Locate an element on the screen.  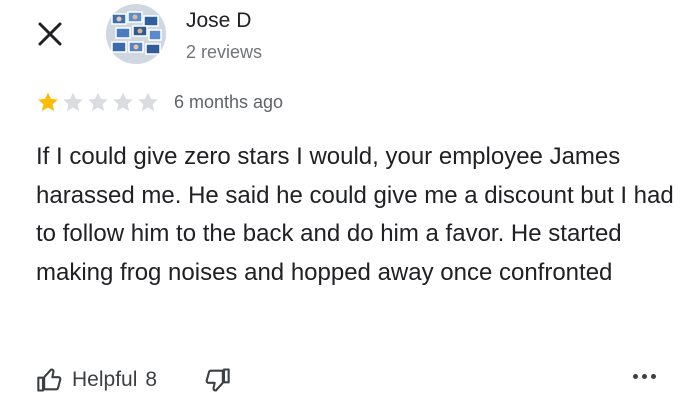
reviewer-review-count: 2 reviews is located at coordinates (224, 52).